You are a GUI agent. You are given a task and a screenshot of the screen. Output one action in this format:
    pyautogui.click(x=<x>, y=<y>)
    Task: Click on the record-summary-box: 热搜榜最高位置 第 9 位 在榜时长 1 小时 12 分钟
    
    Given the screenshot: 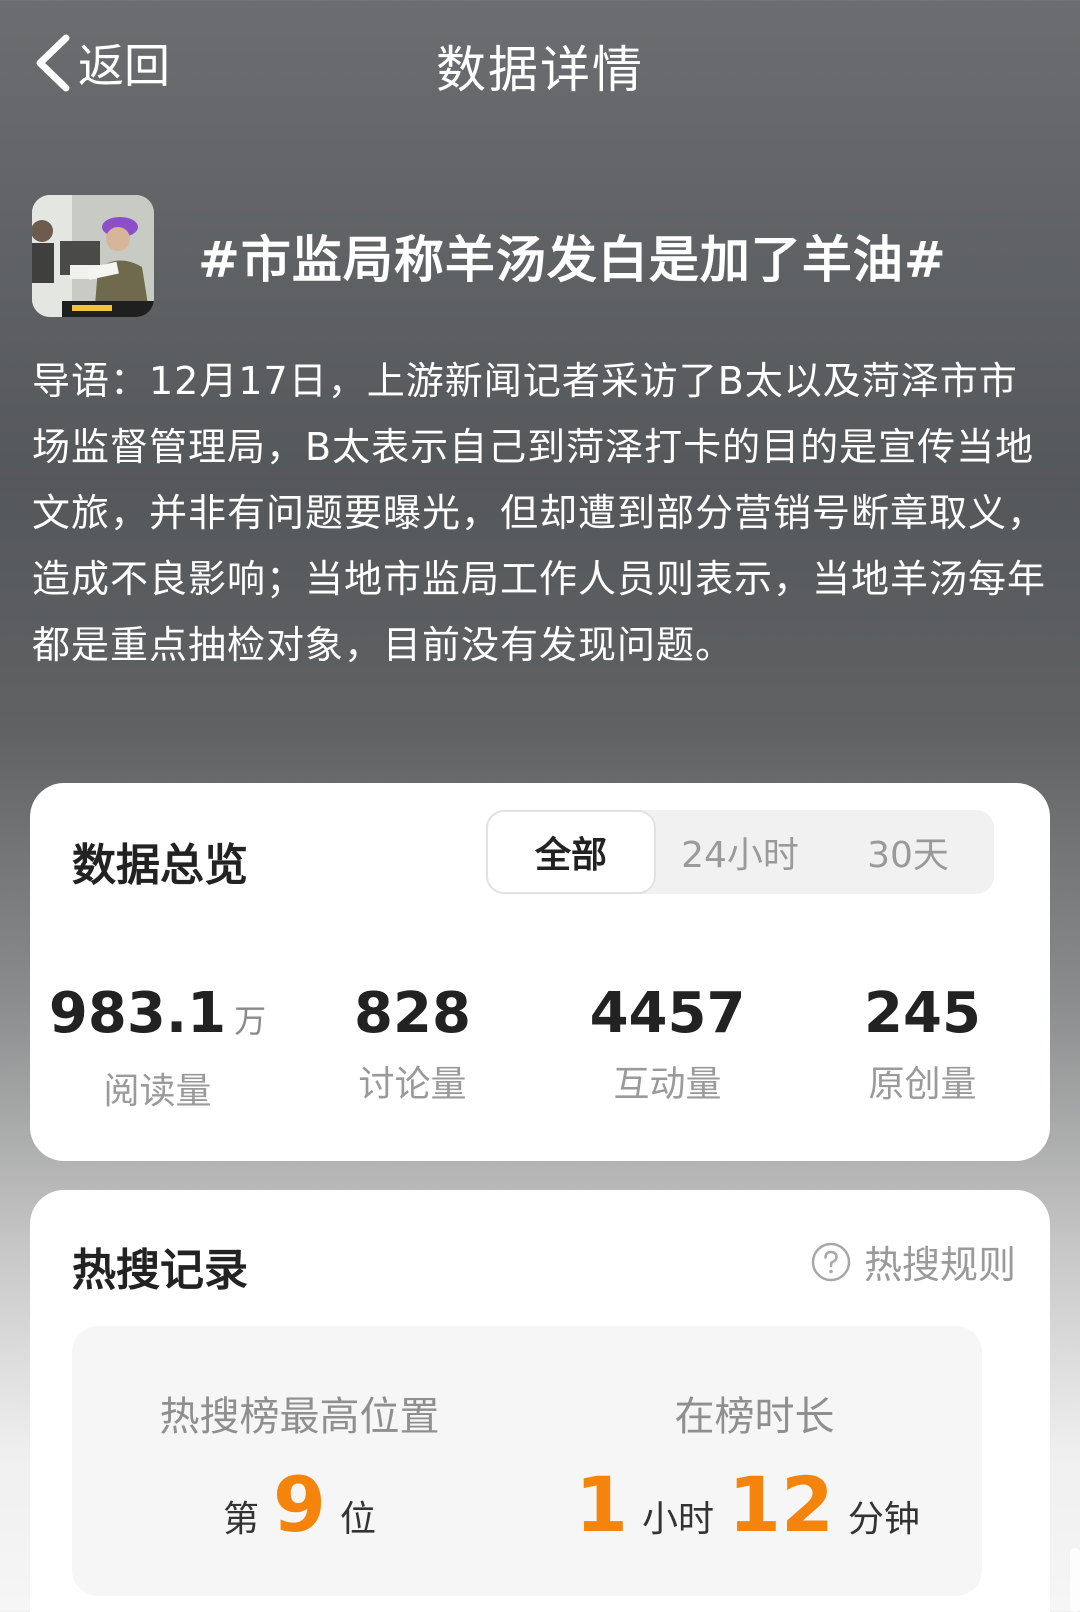 What is the action you would take?
    pyautogui.click(x=527, y=1461)
    